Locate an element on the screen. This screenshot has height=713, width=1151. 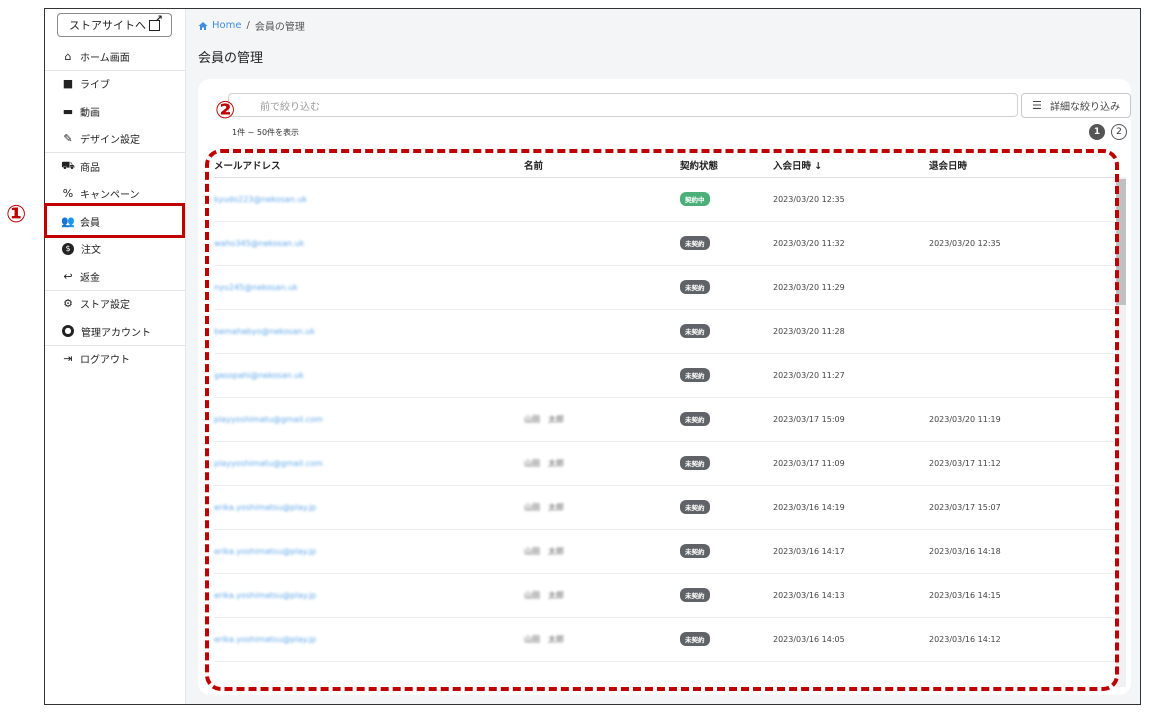
sidebar-item-label: キャンペーン is located at coordinates (110, 196).